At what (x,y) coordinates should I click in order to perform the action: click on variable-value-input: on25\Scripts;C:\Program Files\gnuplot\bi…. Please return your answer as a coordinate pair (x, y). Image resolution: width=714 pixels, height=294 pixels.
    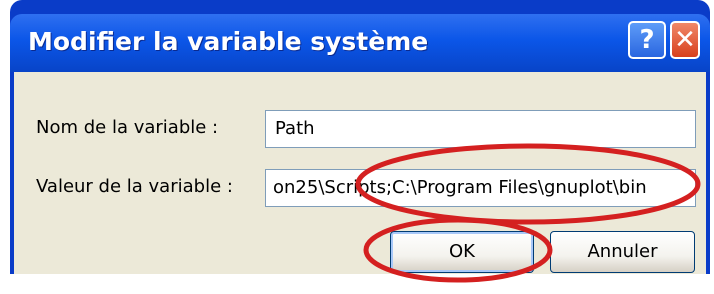
    Looking at the image, I should click on (480, 188).